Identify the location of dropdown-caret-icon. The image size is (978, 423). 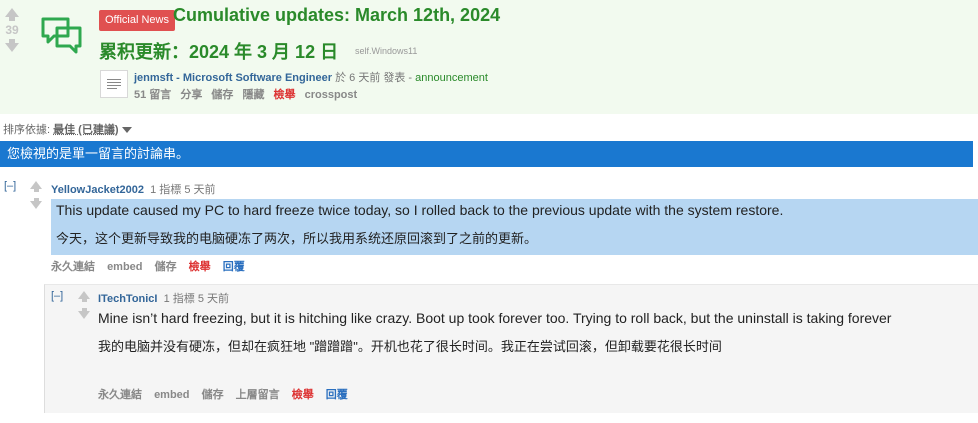
(126, 130).